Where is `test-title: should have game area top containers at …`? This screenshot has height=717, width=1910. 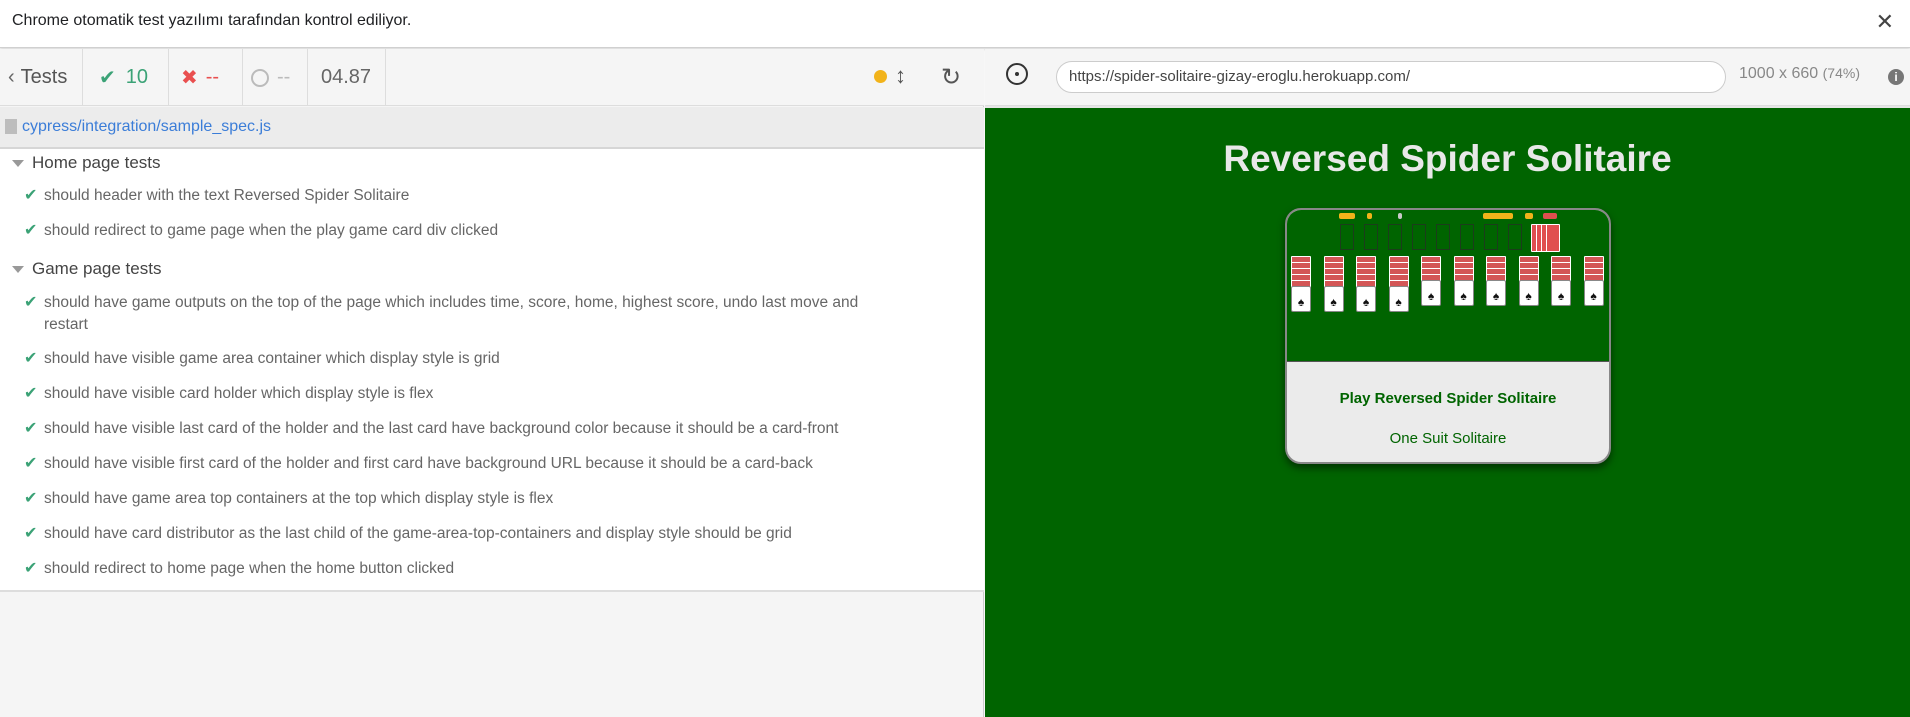 test-title: should have game area top containers at … is located at coordinates (299, 498).